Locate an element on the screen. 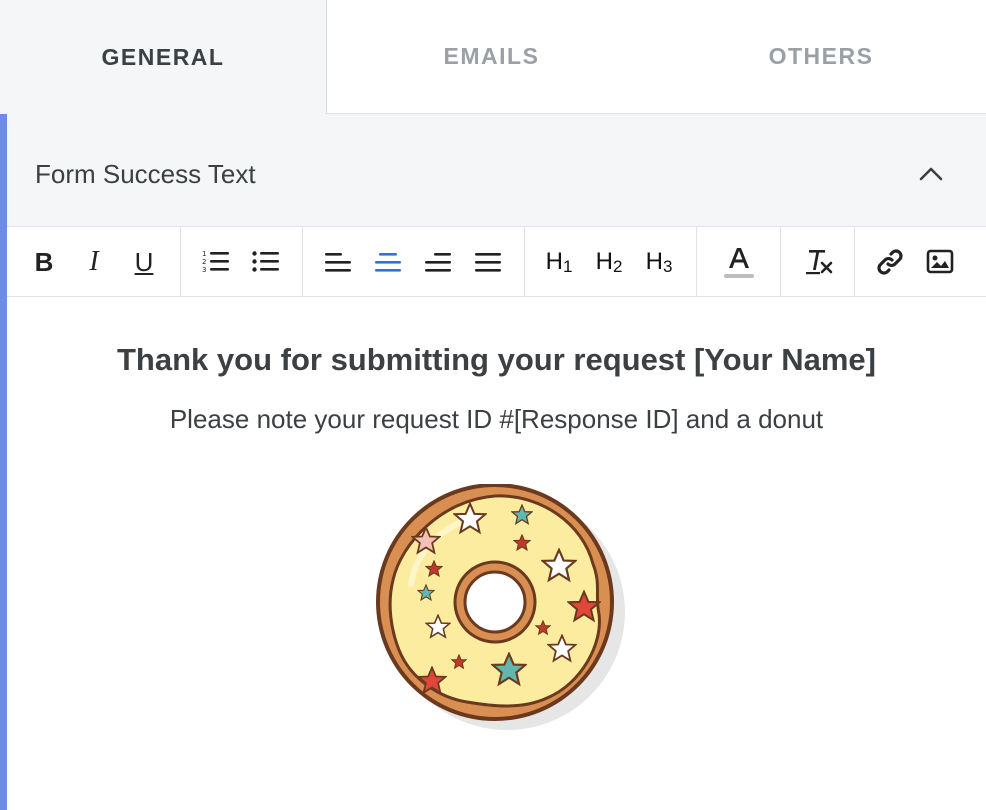  heading-2-button: H2 is located at coordinates (609, 262).